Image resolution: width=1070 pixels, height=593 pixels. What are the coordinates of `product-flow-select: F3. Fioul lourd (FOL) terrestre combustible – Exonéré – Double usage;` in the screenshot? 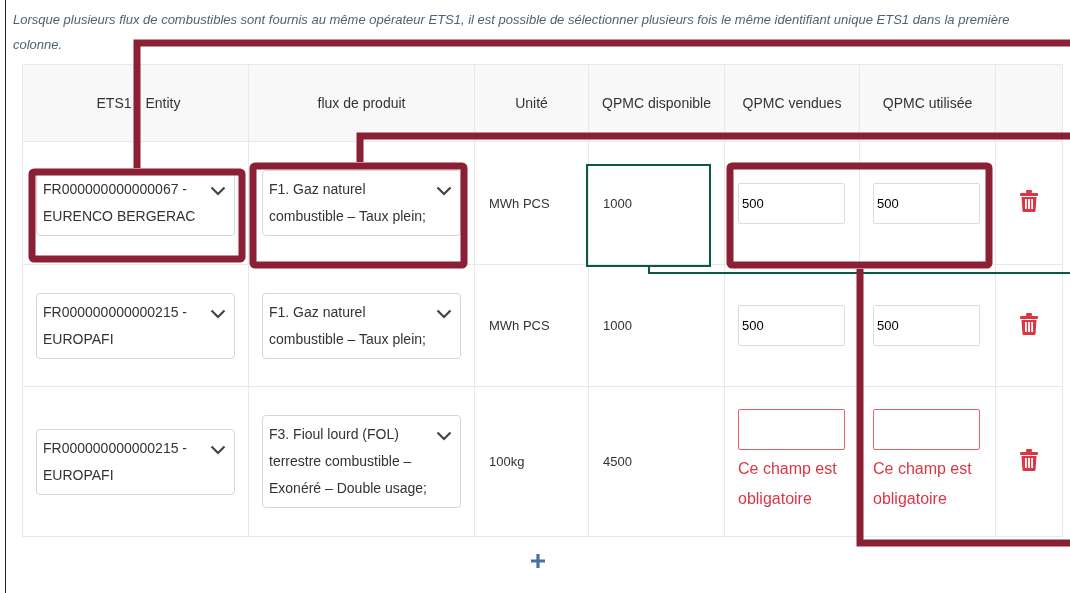 It's located at (361, 461).